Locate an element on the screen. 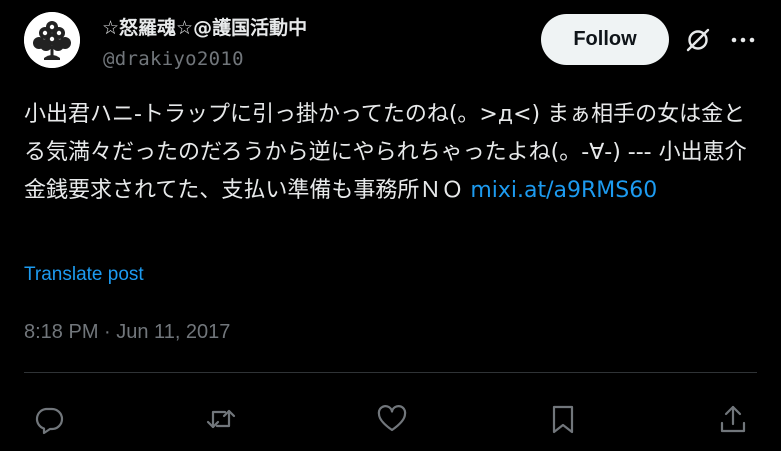 This screenshot has width=781, height=451. retweet-icon is located at coordinates (221, 419).